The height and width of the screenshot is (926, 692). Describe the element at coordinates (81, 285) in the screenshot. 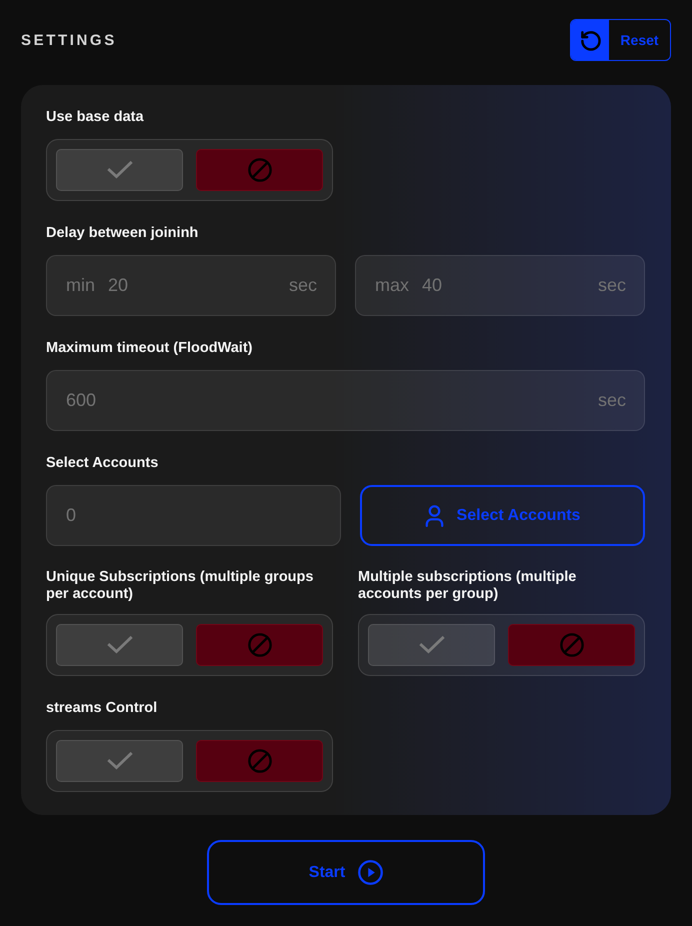

I see `field-prefix: min` at that location.